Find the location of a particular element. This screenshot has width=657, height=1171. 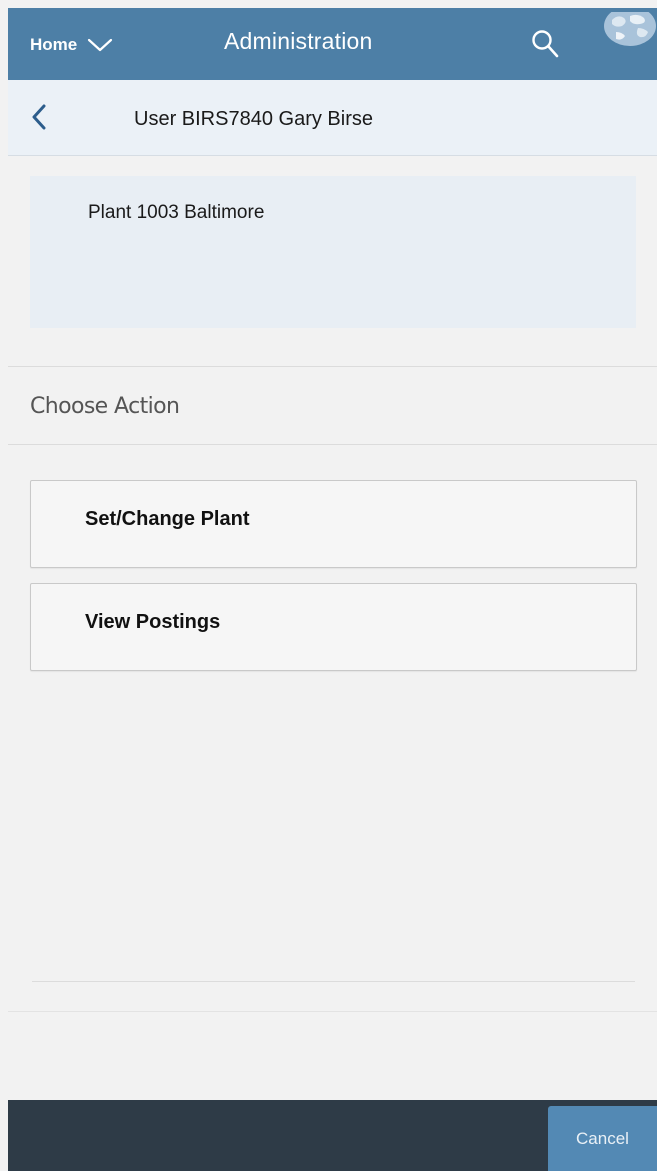

chevron-down-icon is located at coordinates (100, 45).